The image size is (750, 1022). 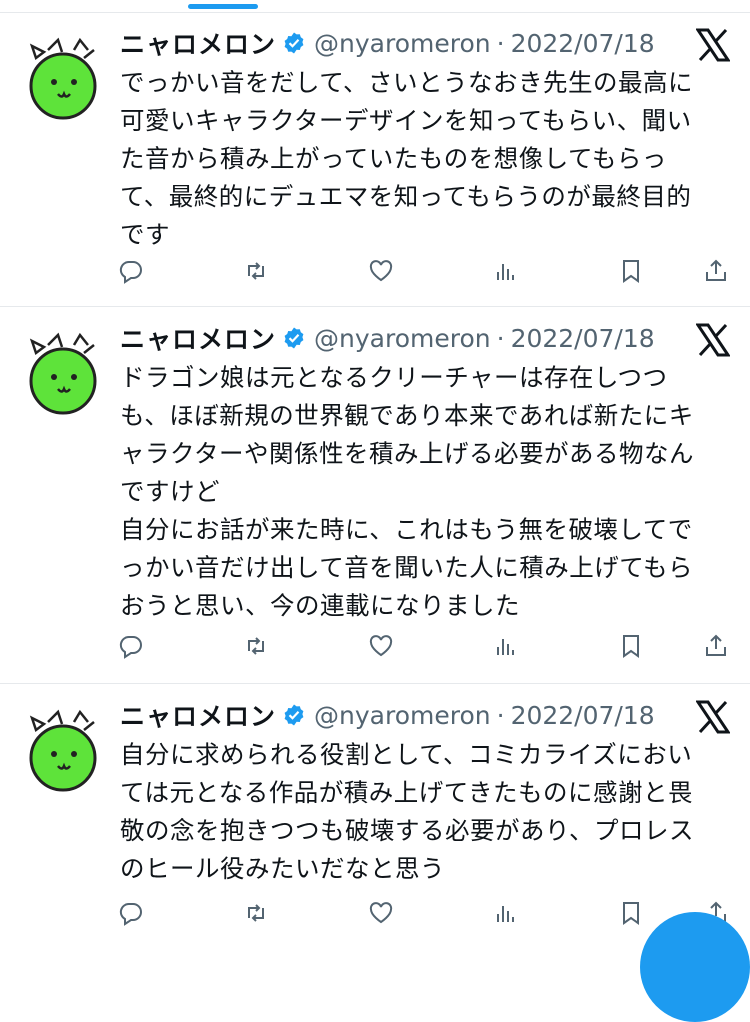 I want to click on compose-fab-button, so click(x=695, y=967).